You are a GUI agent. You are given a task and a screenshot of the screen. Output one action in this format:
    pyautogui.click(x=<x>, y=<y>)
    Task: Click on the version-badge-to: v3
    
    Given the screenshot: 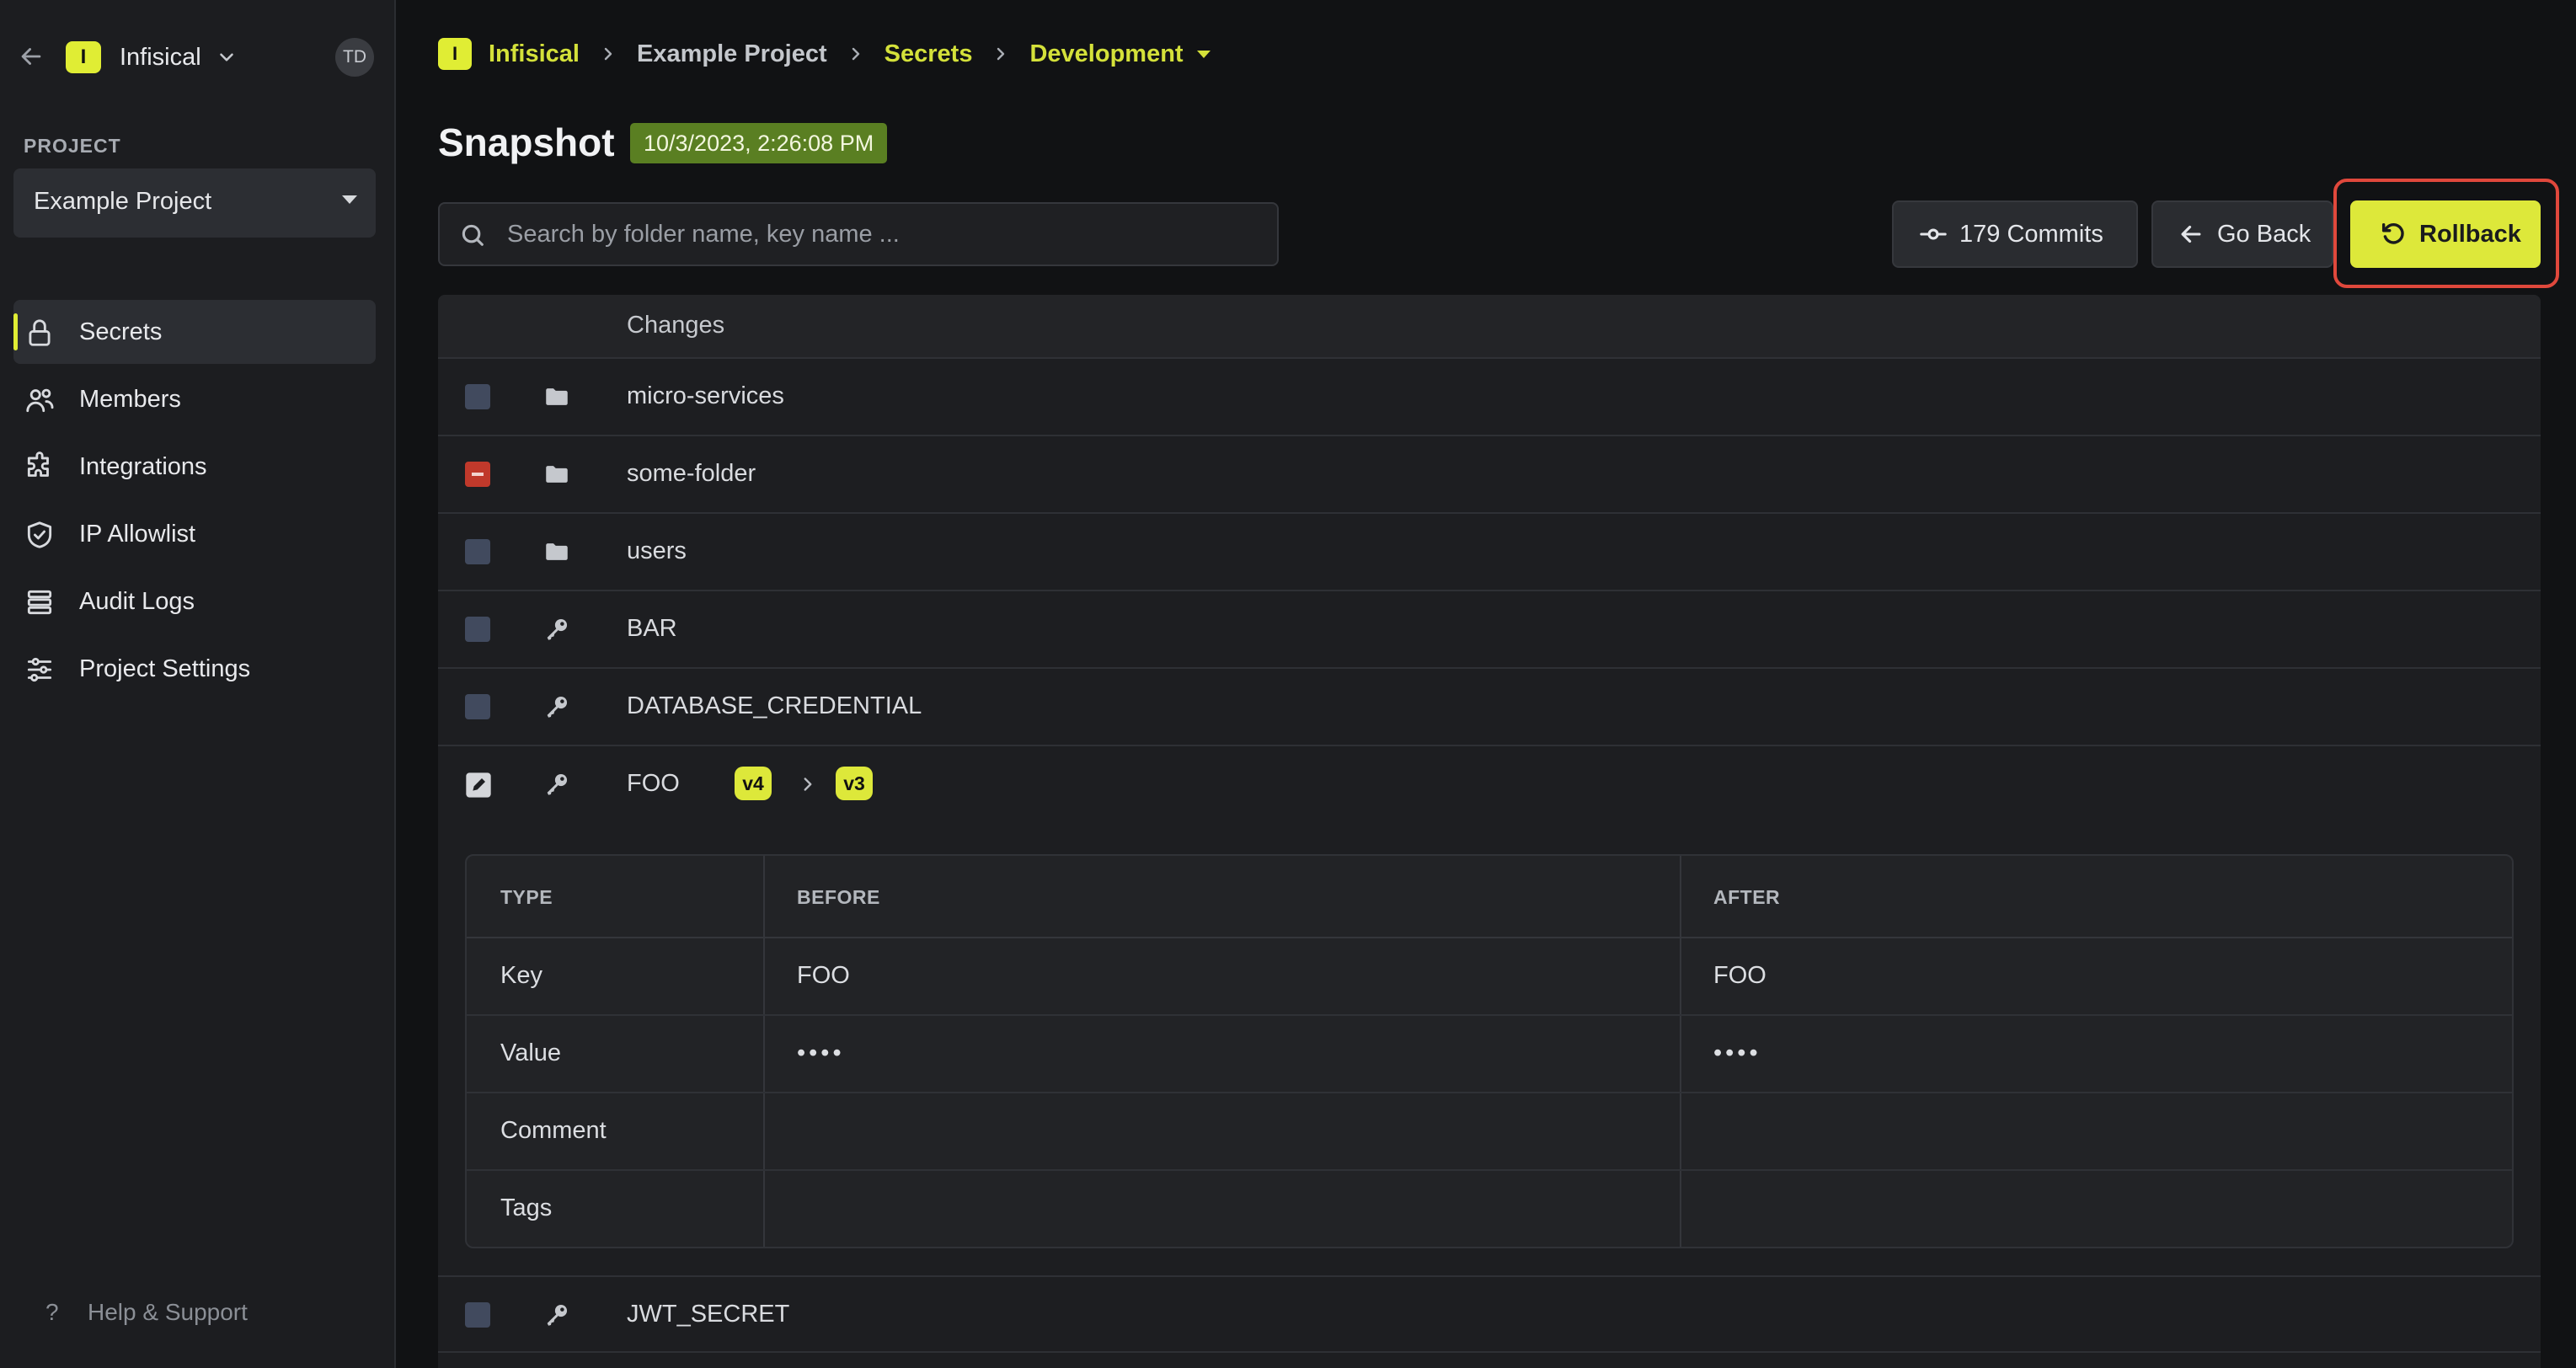 What is the action you would take?
    pyautogui.click(x=854, y=783)
    